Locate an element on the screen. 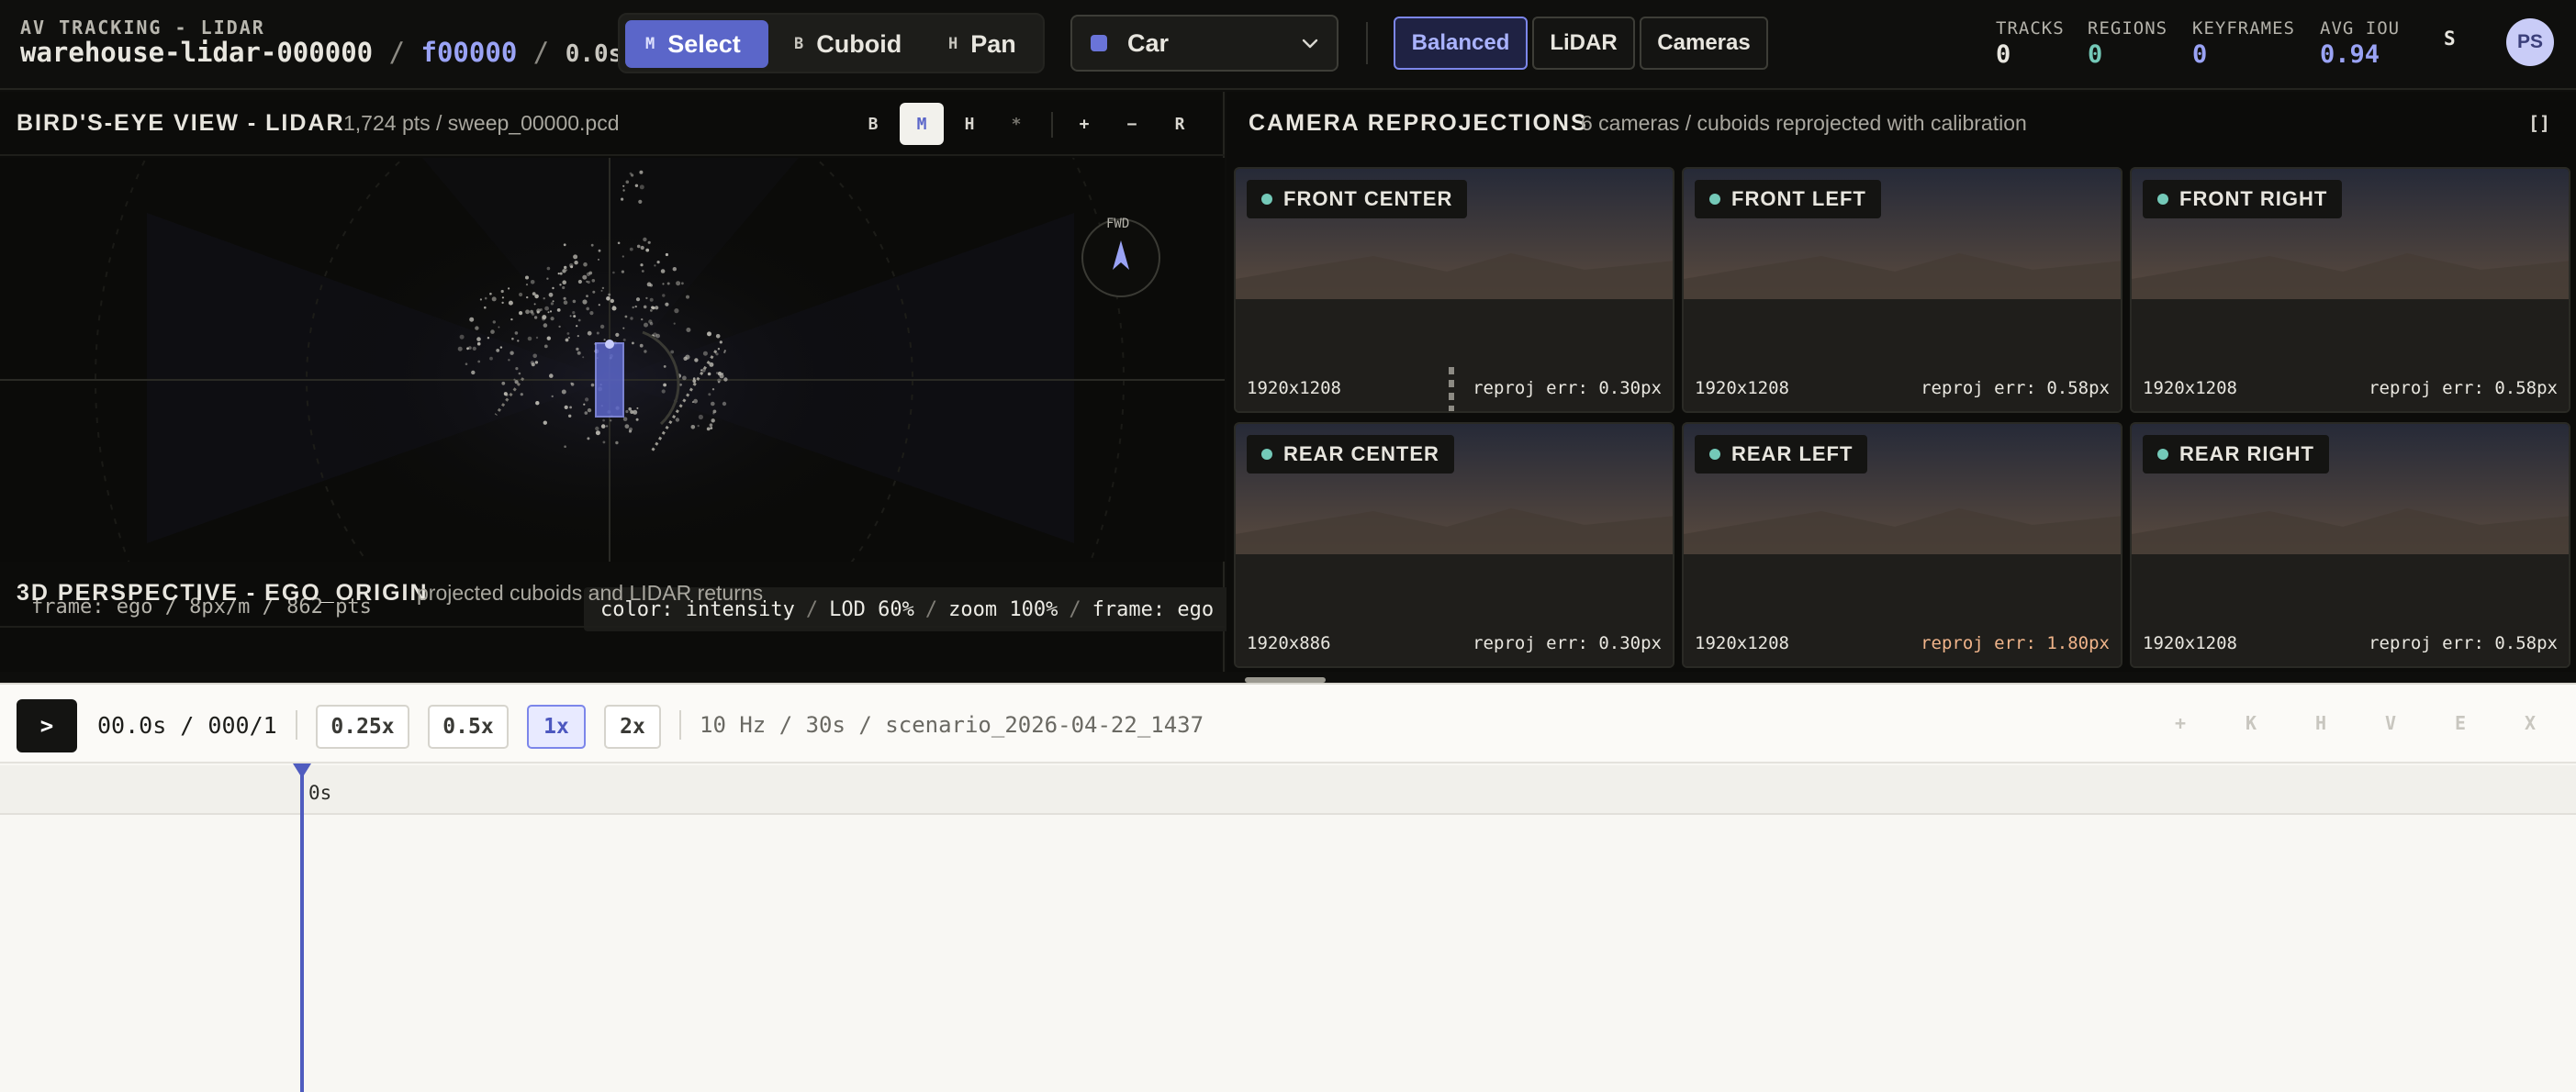 The height and width of the screenshot is (1092, 2576). tool-cuboid-button: B Cuboid is located at coordinates (852, 44).